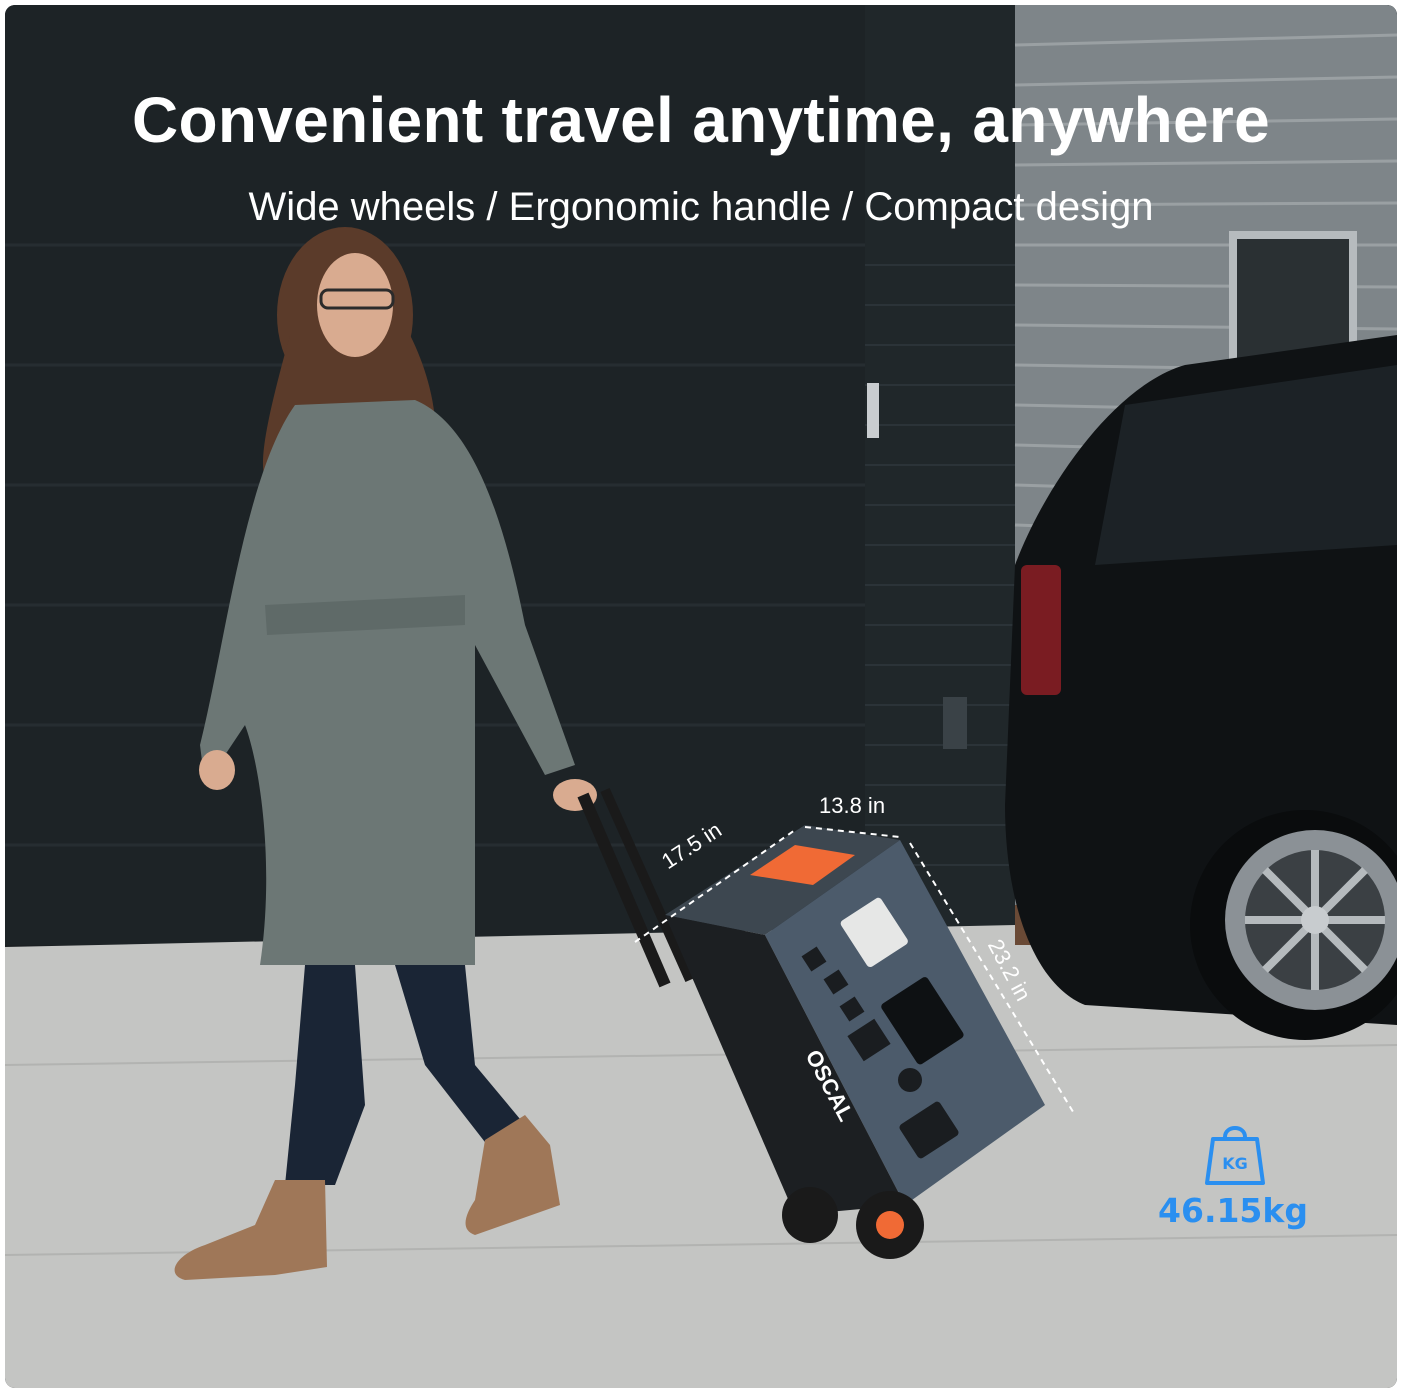 The image size is (1402, 1393). What do you see at coordinates (355, 305) in the screenshot?
I see `face` at bounding box center [355, 305].